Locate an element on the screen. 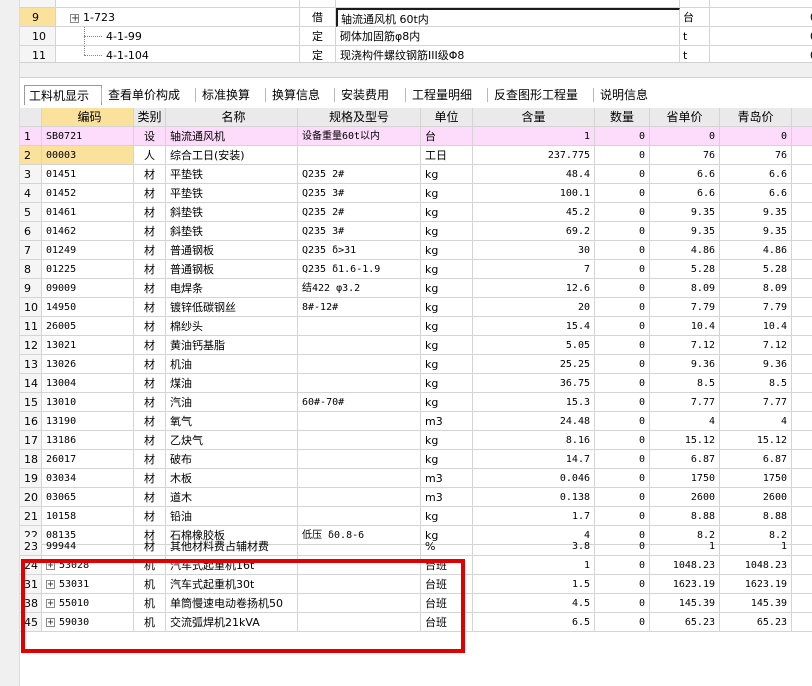 Image resolution: width=812 pixels, height=686 pixels. col-header-amount: 数量 is located at coordinates (622, 117).